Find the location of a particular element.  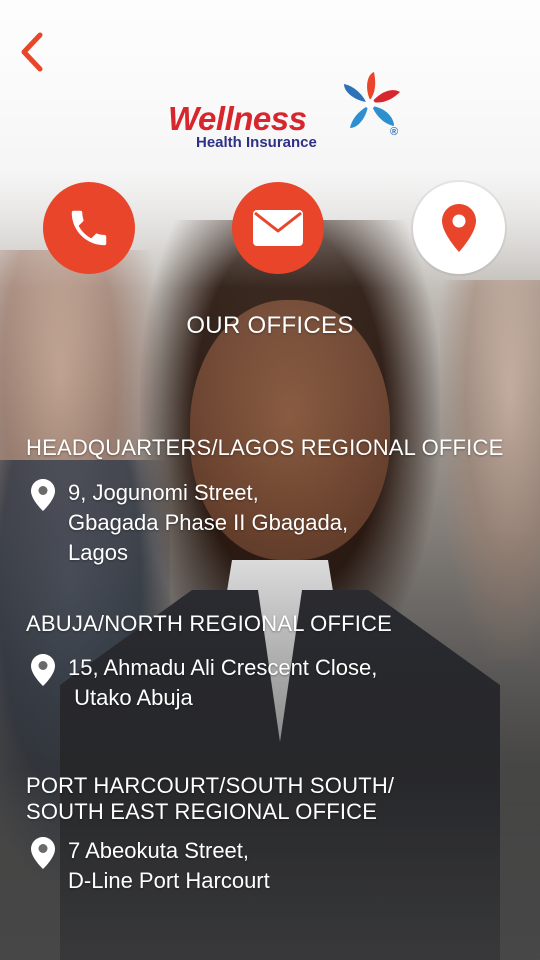

location-button is located at coordinates (459, 228).